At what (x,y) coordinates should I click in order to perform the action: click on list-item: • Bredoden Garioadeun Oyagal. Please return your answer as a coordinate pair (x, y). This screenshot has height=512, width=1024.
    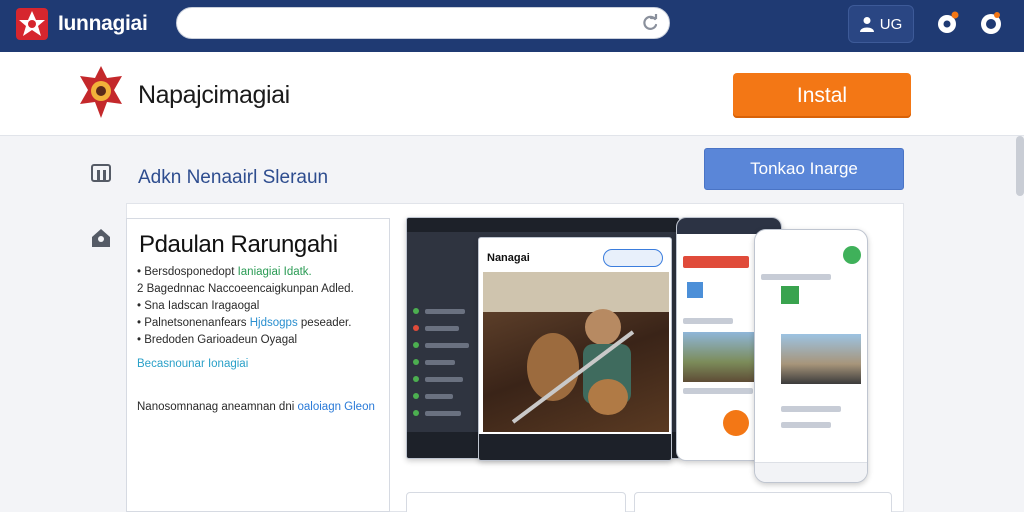
    Looking at the image, I should click on (217, 340).